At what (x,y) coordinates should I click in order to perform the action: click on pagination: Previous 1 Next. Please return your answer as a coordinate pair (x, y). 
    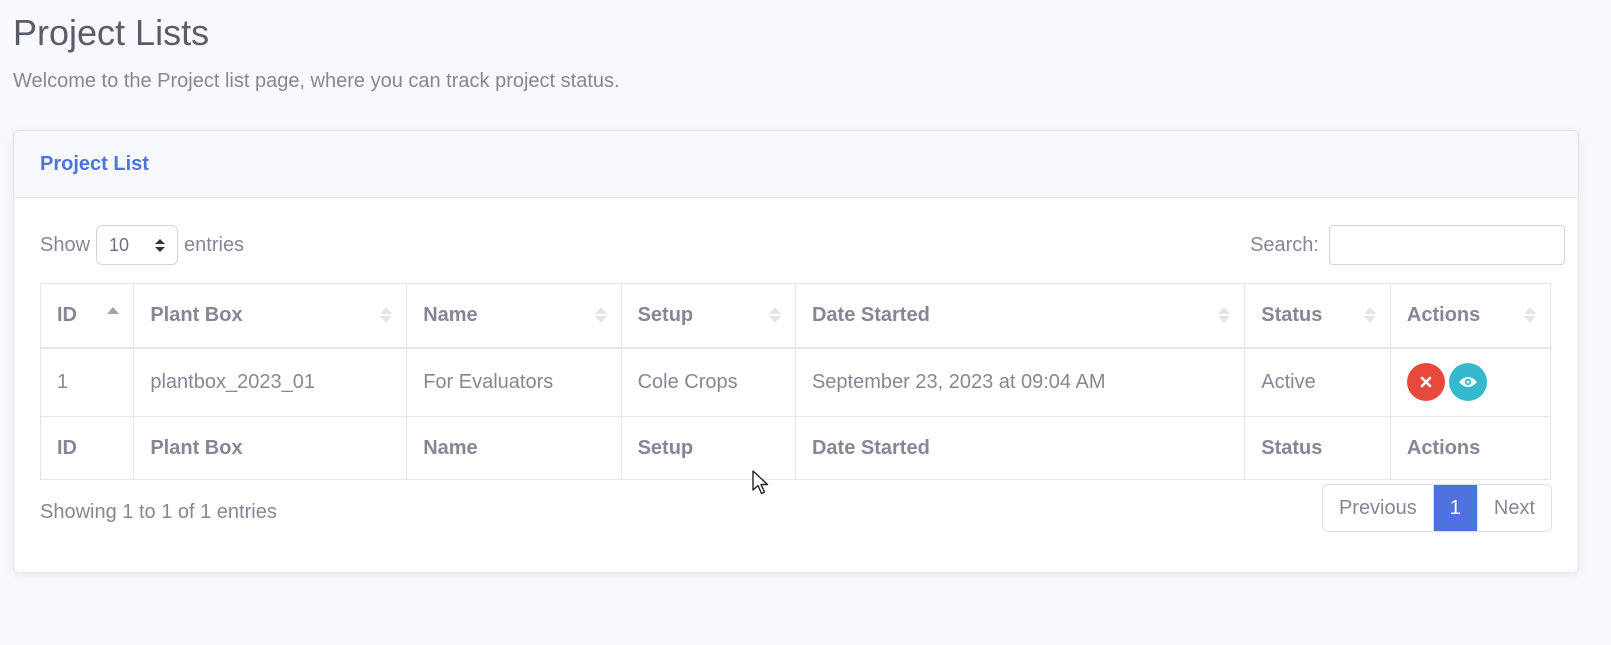
    Looking at the image, I should click on (1436, 508).